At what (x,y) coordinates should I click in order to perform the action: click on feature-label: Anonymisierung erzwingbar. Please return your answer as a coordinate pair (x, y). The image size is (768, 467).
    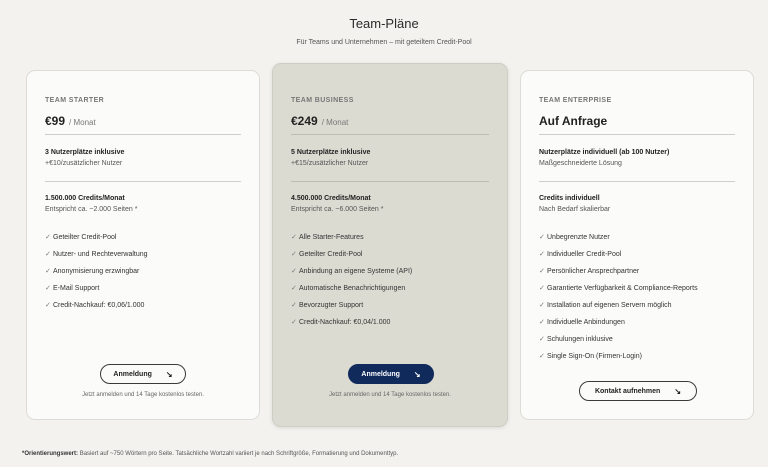
    Looking at the image, I should click on (96, 271).